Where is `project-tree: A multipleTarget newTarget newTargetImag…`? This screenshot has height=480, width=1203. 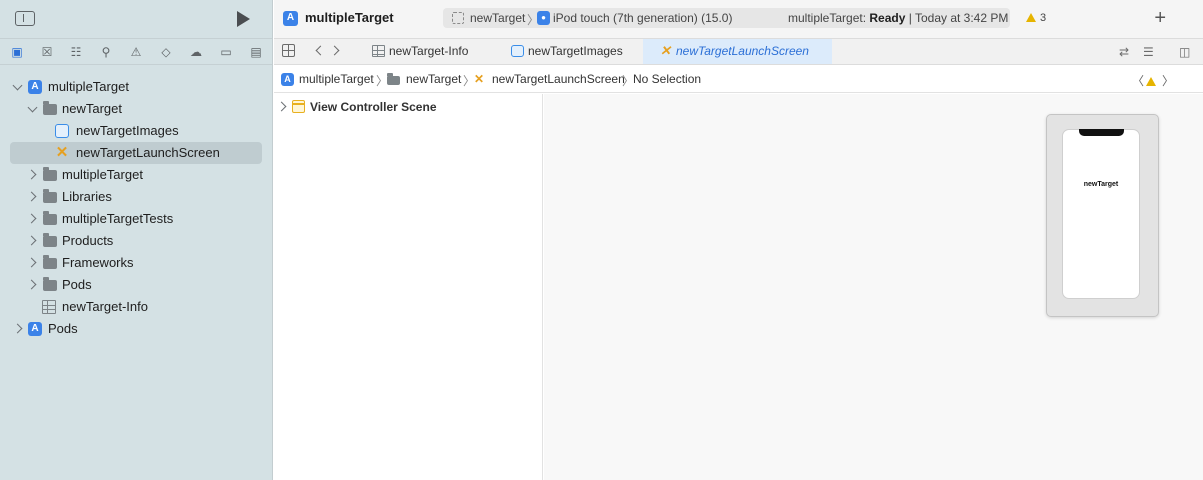
project-tree: A multipleTarget newTarget newTargetImag… is located at coordinates (136, 208).